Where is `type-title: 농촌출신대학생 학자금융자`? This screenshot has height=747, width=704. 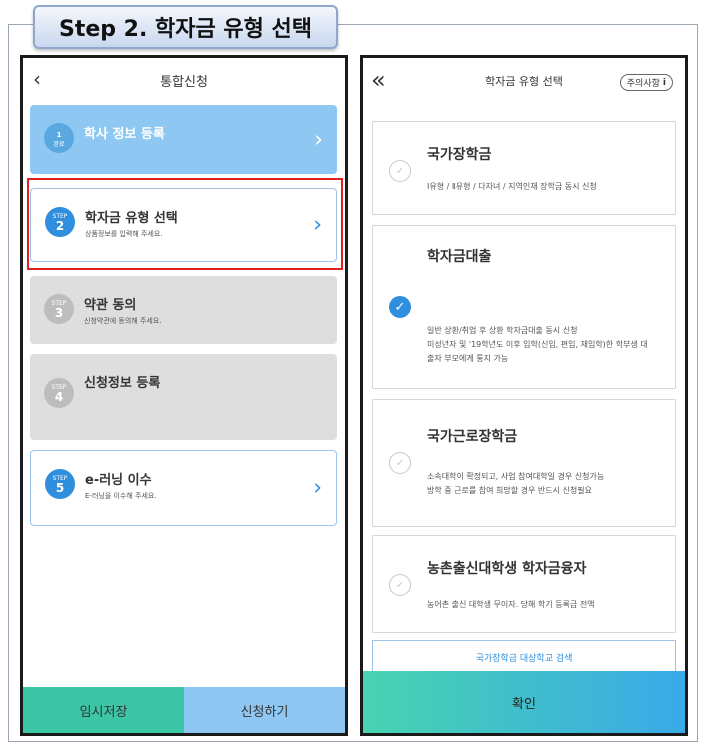 type-title: 농촌출신대학생 학자금융자 is located at coordinates (507, 569).